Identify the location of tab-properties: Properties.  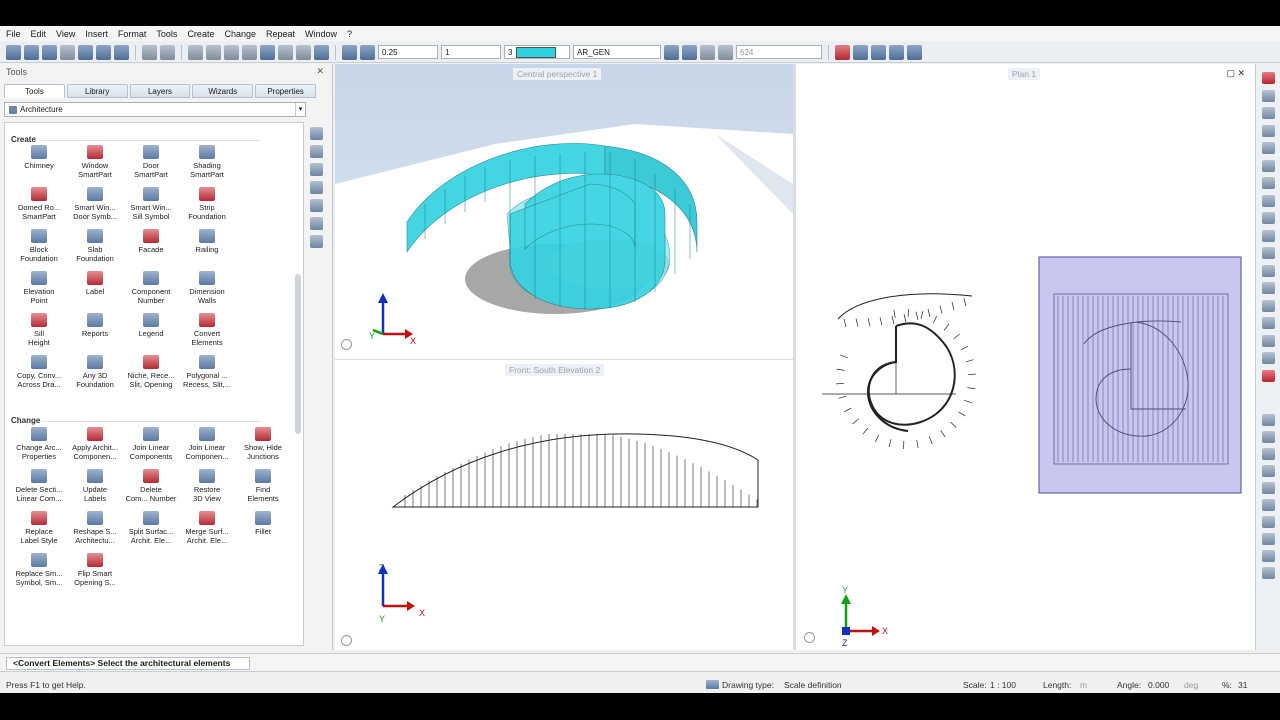
(285, 91).